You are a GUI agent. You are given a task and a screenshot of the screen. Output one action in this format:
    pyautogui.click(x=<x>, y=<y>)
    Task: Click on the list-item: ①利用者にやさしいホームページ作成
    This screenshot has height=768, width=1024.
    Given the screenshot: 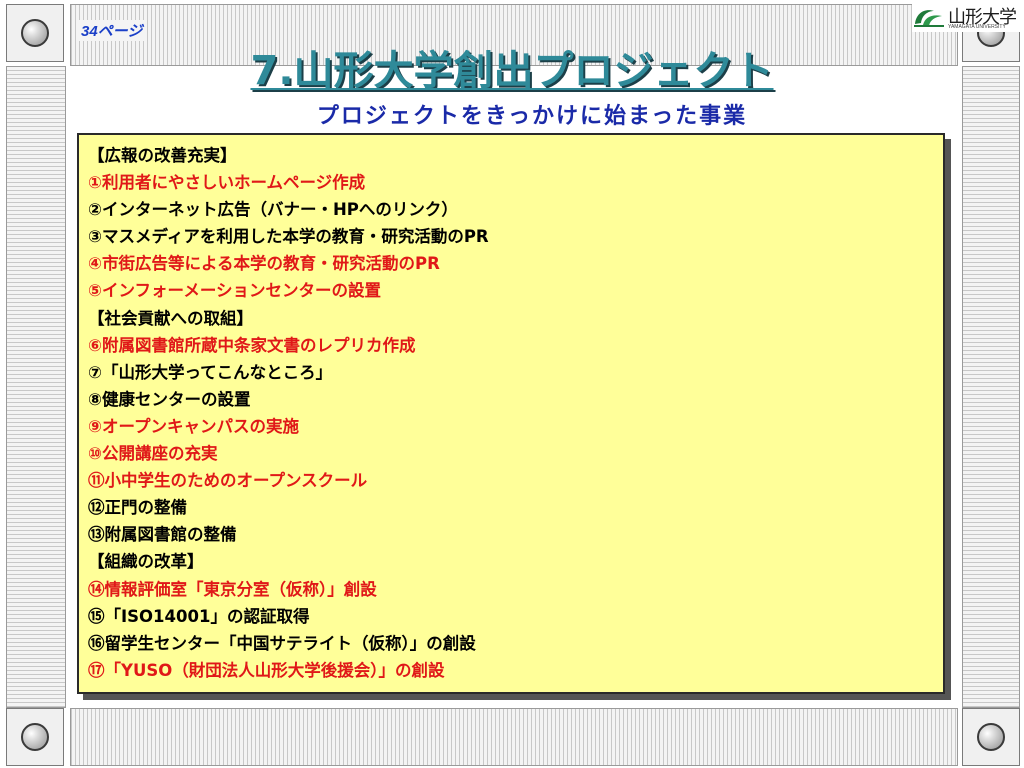 What is the action you would take?
    pyautogui.click(x=227, y=183)
    